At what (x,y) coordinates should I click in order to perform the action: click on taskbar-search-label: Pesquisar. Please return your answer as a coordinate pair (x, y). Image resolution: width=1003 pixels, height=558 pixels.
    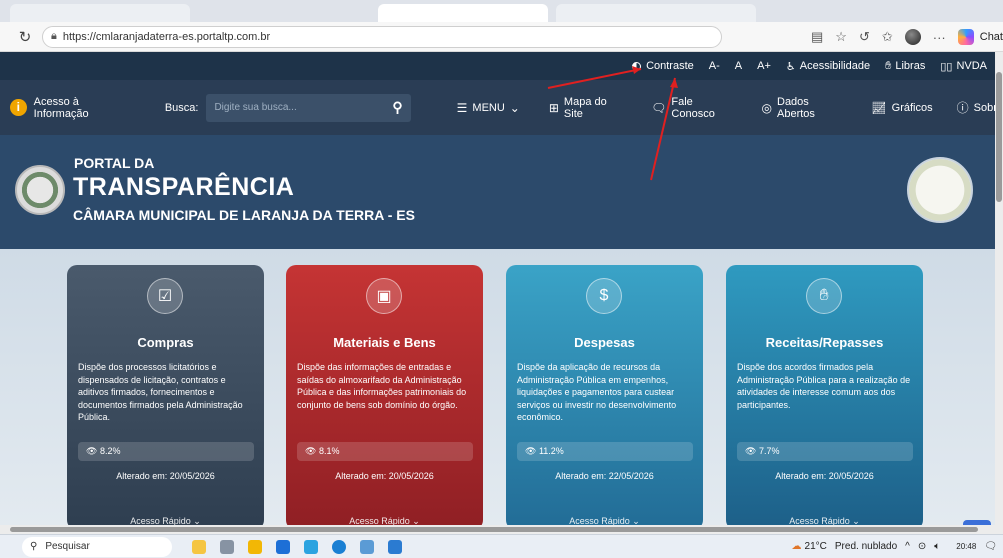
    Looking at the image, I should click on (67, 546).